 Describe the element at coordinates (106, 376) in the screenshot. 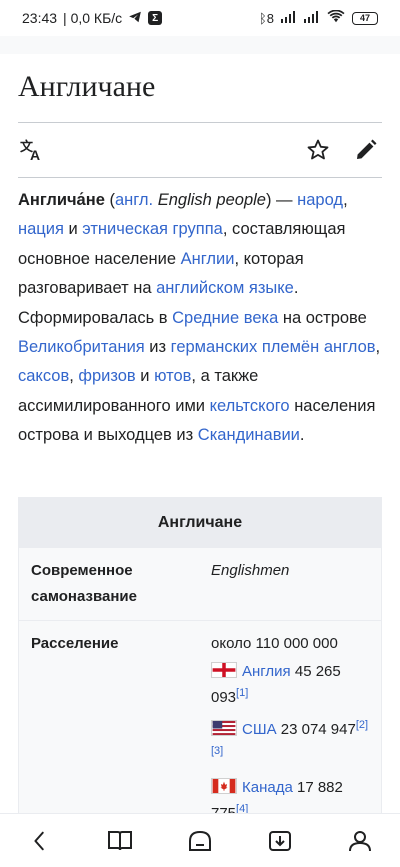

I see `link-frisians: фризов` at that location.